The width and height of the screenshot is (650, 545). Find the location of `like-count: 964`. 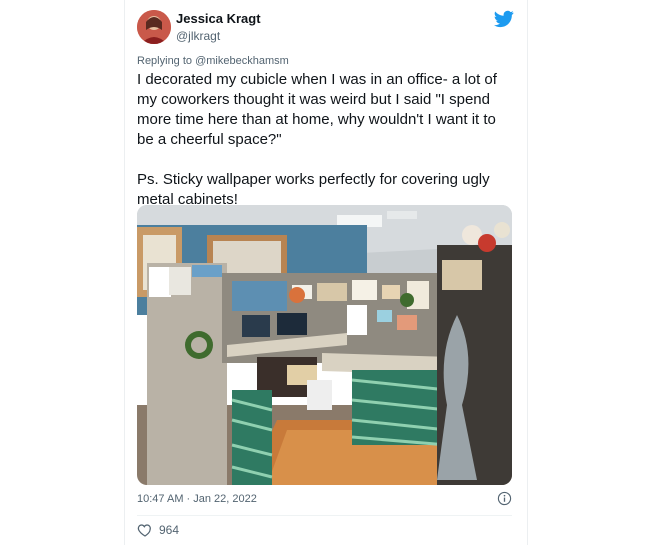

like-count: 964 is located at coordinates (169, 530).